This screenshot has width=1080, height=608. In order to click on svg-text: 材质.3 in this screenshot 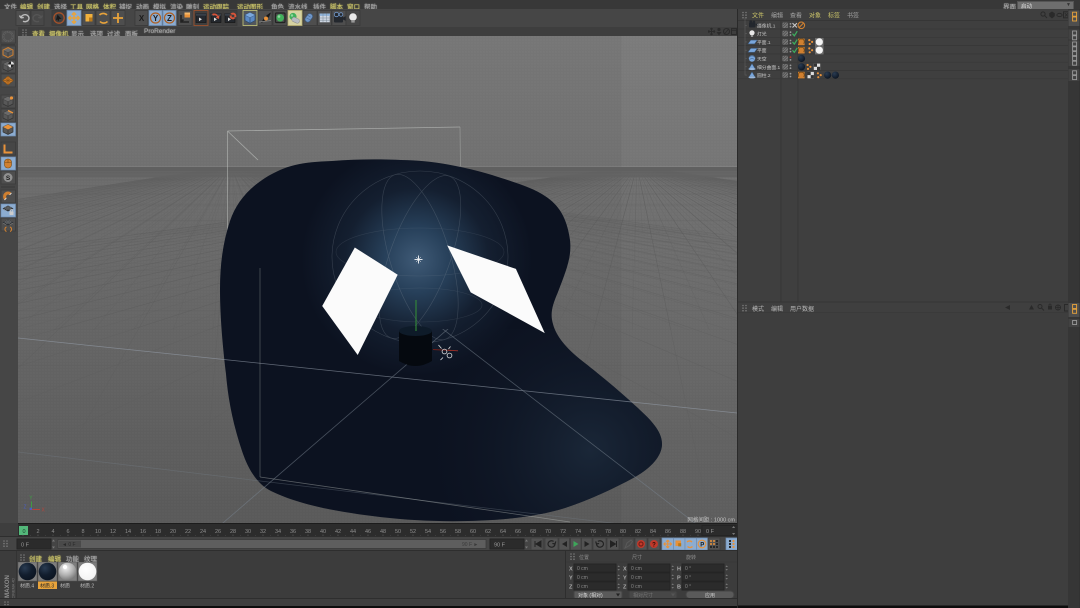, I will do `click(47, 586)`.